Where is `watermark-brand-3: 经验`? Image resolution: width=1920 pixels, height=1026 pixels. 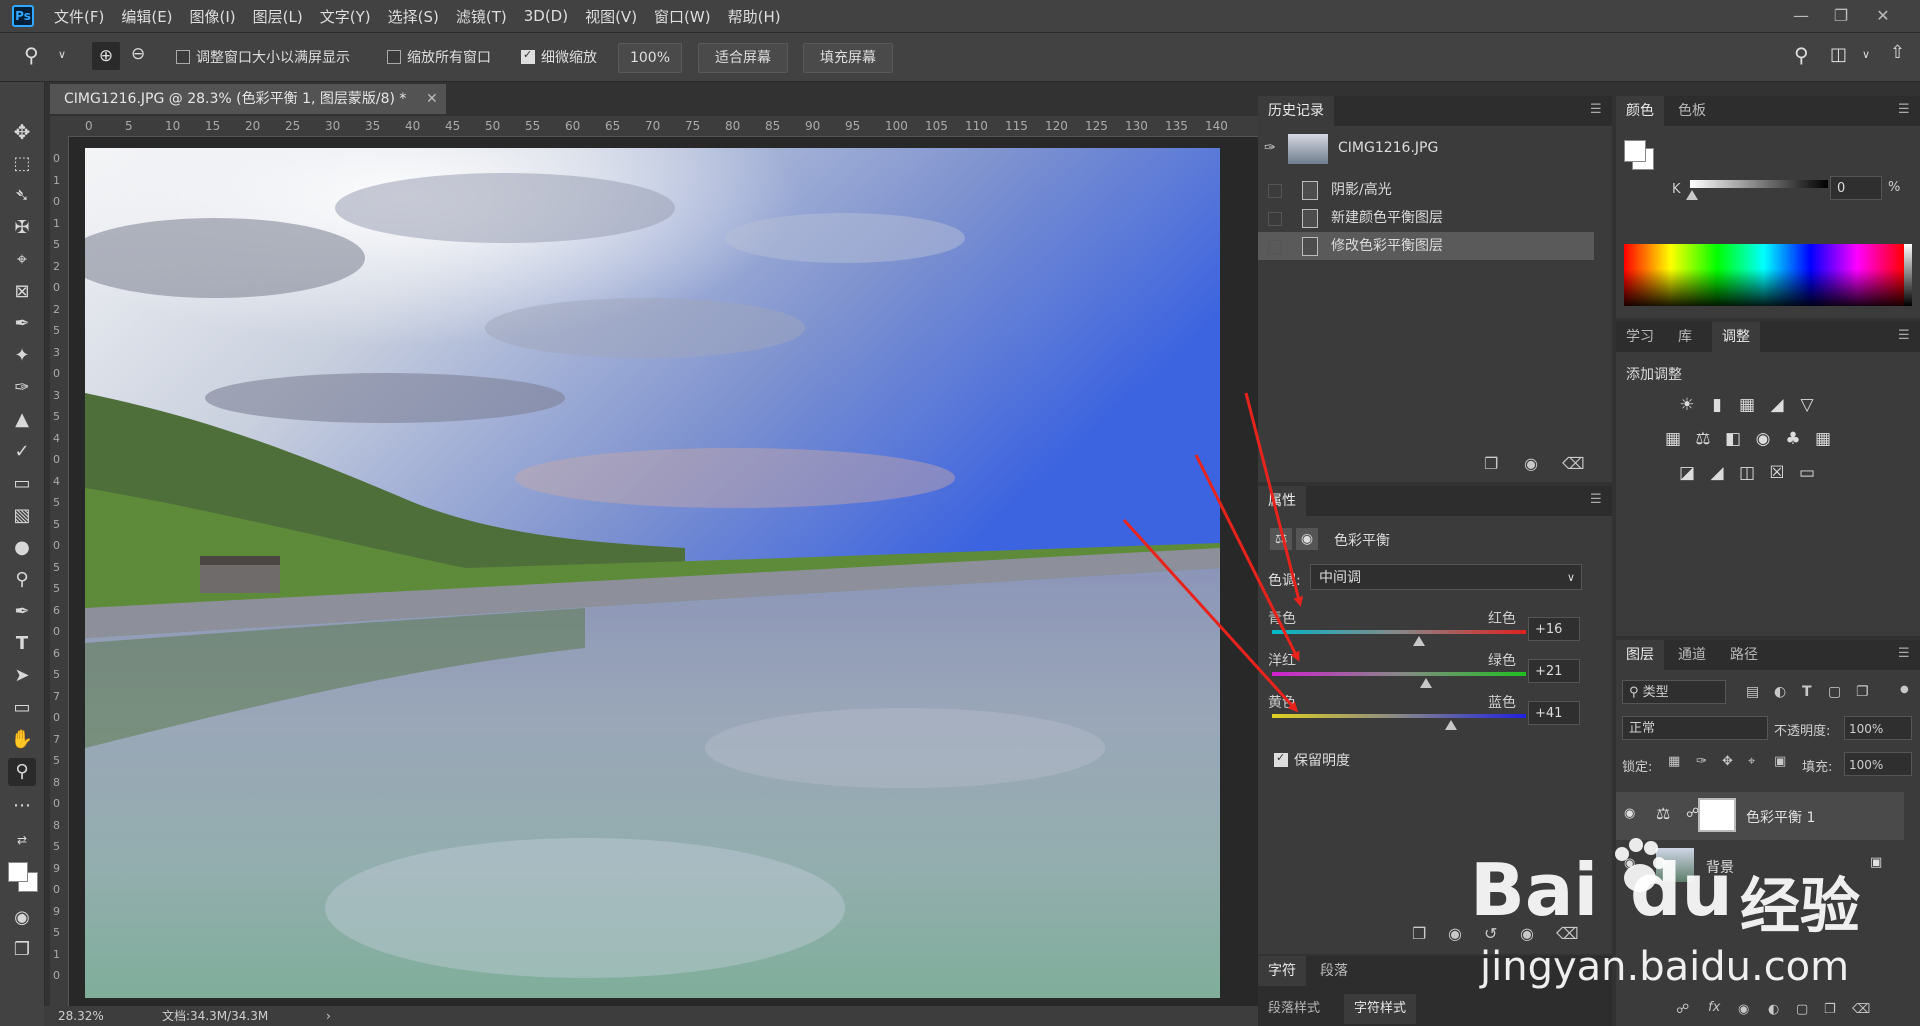 watermark-brand-3: 经验 is located at coordinates (1800, 907).